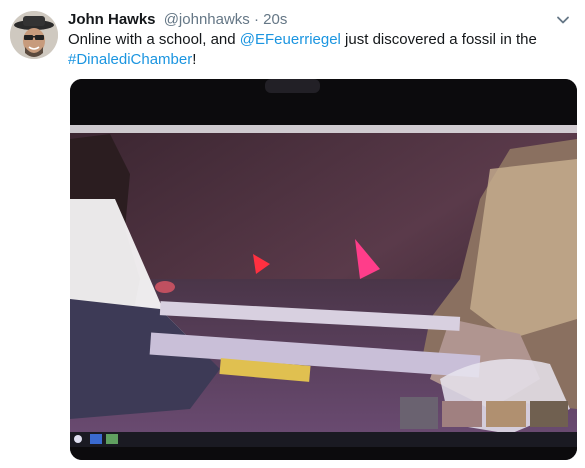 This screenshot has height=468, width=585. What do you see at coordinates (130, 59) in the screenshot?
I see `hashtag-link: #DinalediChamber` at bounding box center [130, 59].